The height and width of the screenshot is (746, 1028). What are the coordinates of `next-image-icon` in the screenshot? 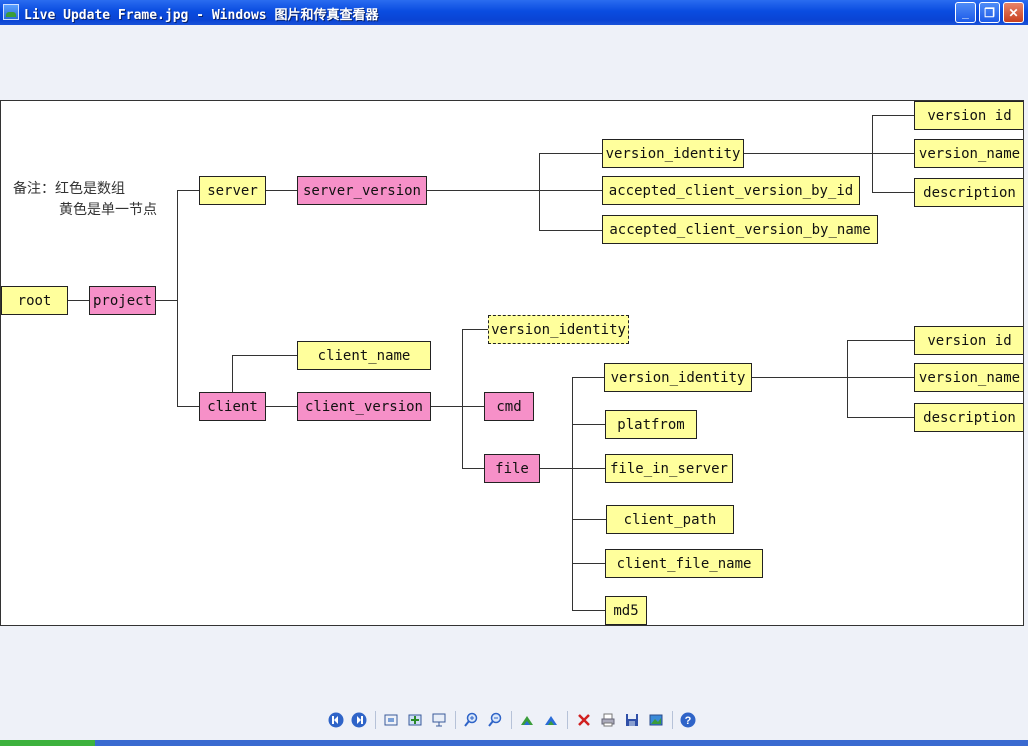 It's located at (359, 720).